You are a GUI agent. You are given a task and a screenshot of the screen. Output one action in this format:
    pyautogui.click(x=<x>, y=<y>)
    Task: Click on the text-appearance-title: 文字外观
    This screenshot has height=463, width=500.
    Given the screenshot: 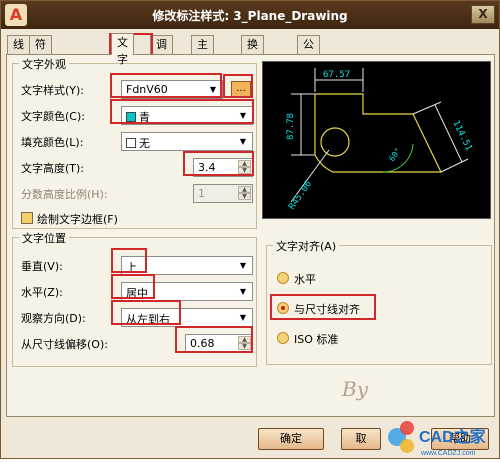 What is the action you would take?
    pyautogui.click(x=44, y=64)
    